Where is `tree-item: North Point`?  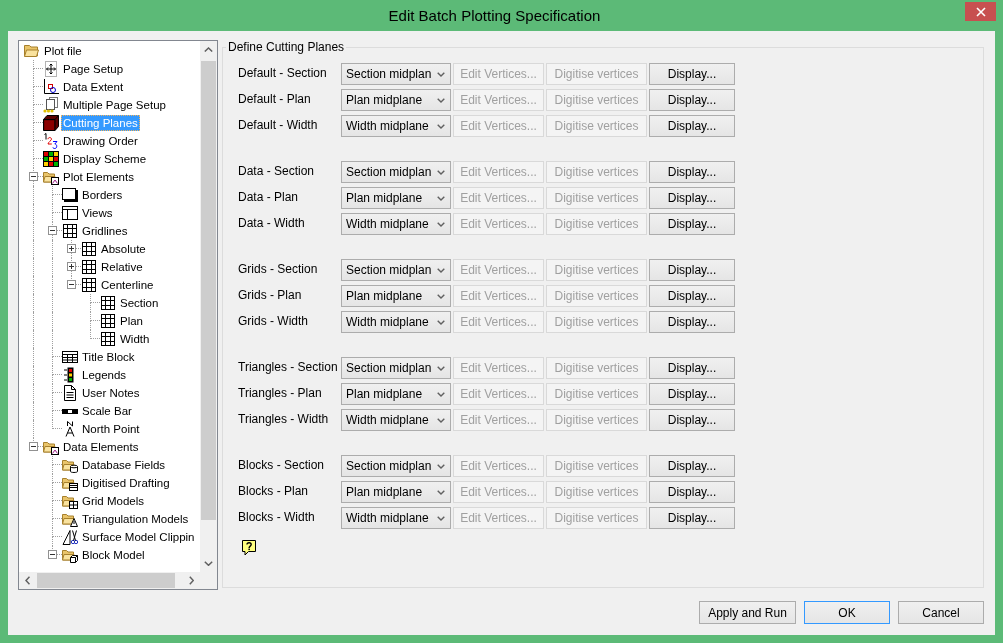 tree-item: North Point is located at coordinates (111, 429).